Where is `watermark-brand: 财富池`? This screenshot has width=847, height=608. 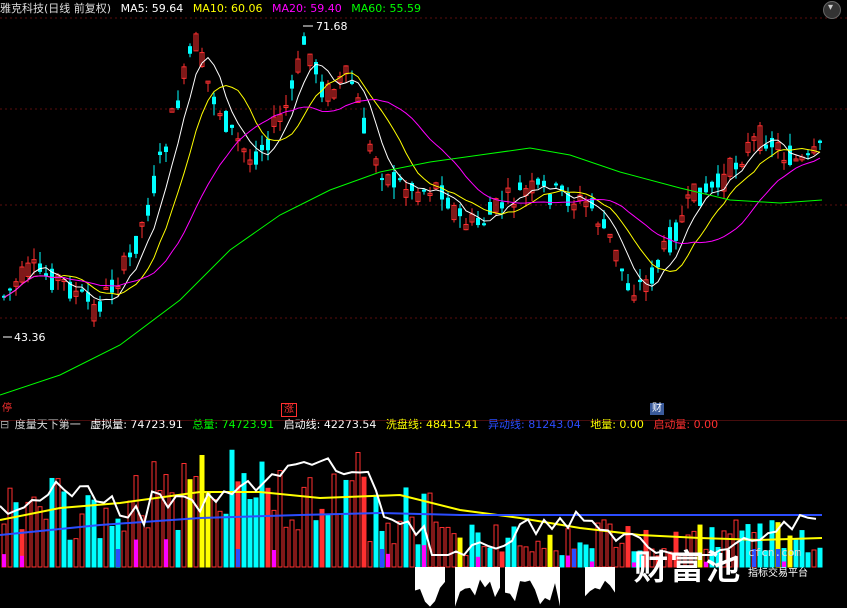
watermark-brand: 财富池 is located at coordinates (688, 568).